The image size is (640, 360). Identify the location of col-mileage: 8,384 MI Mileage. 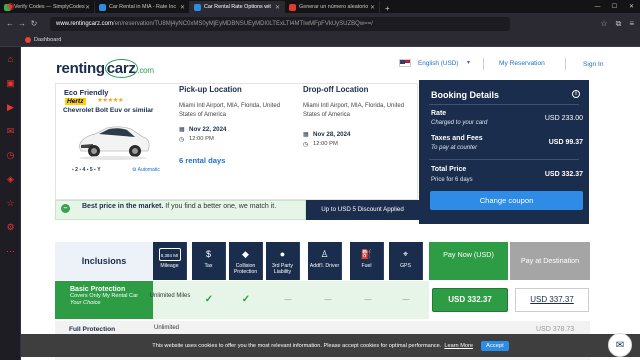
(170, 261).